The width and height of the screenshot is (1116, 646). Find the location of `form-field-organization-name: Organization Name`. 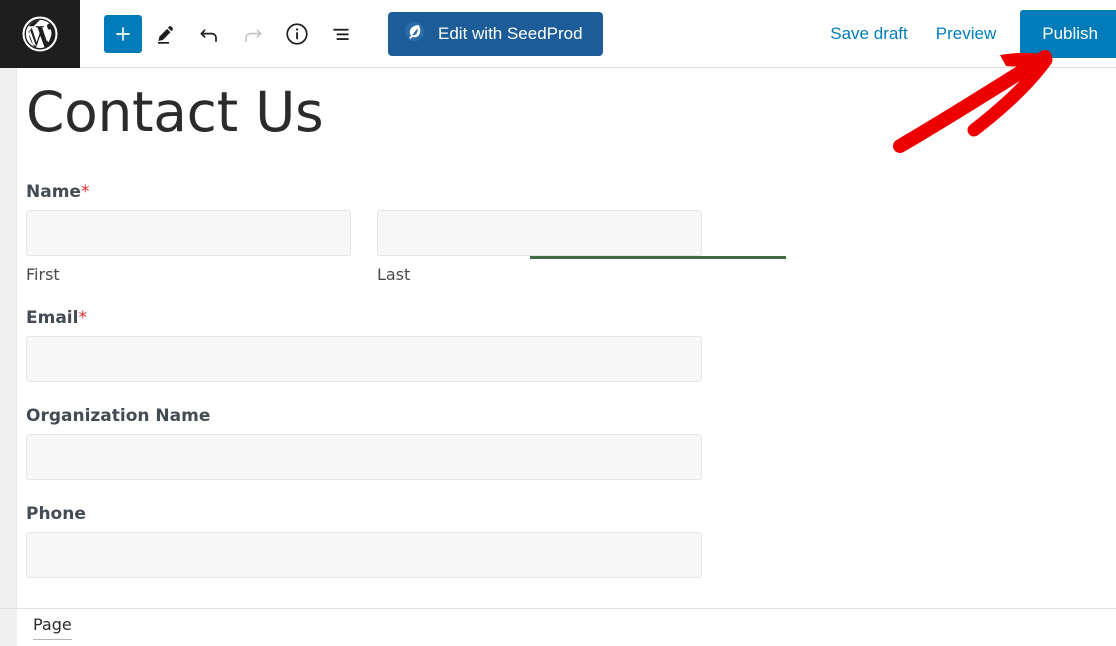

form-field-organization-name: Organization Name is located at coordinates (571, 443).